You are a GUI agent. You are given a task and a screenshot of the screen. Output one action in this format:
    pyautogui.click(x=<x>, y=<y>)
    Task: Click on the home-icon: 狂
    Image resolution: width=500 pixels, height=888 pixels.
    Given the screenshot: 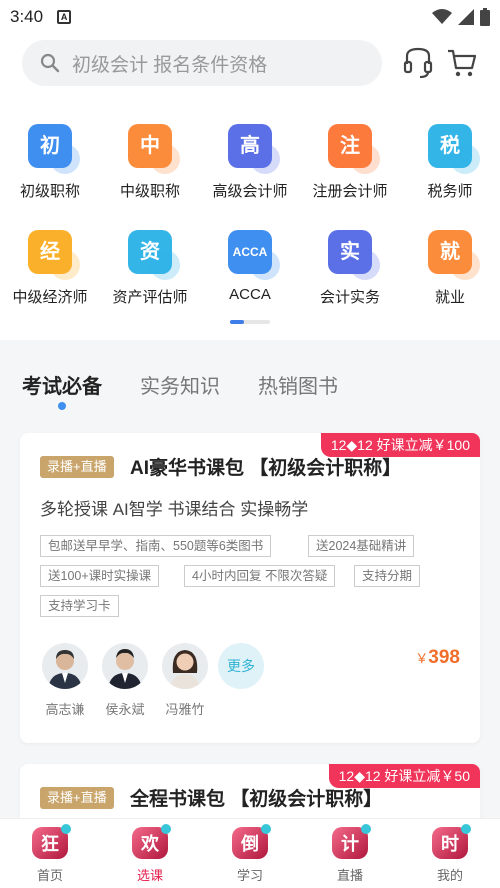 What is the action you would take?
    pyautogui.click(x=51, y=841)
    